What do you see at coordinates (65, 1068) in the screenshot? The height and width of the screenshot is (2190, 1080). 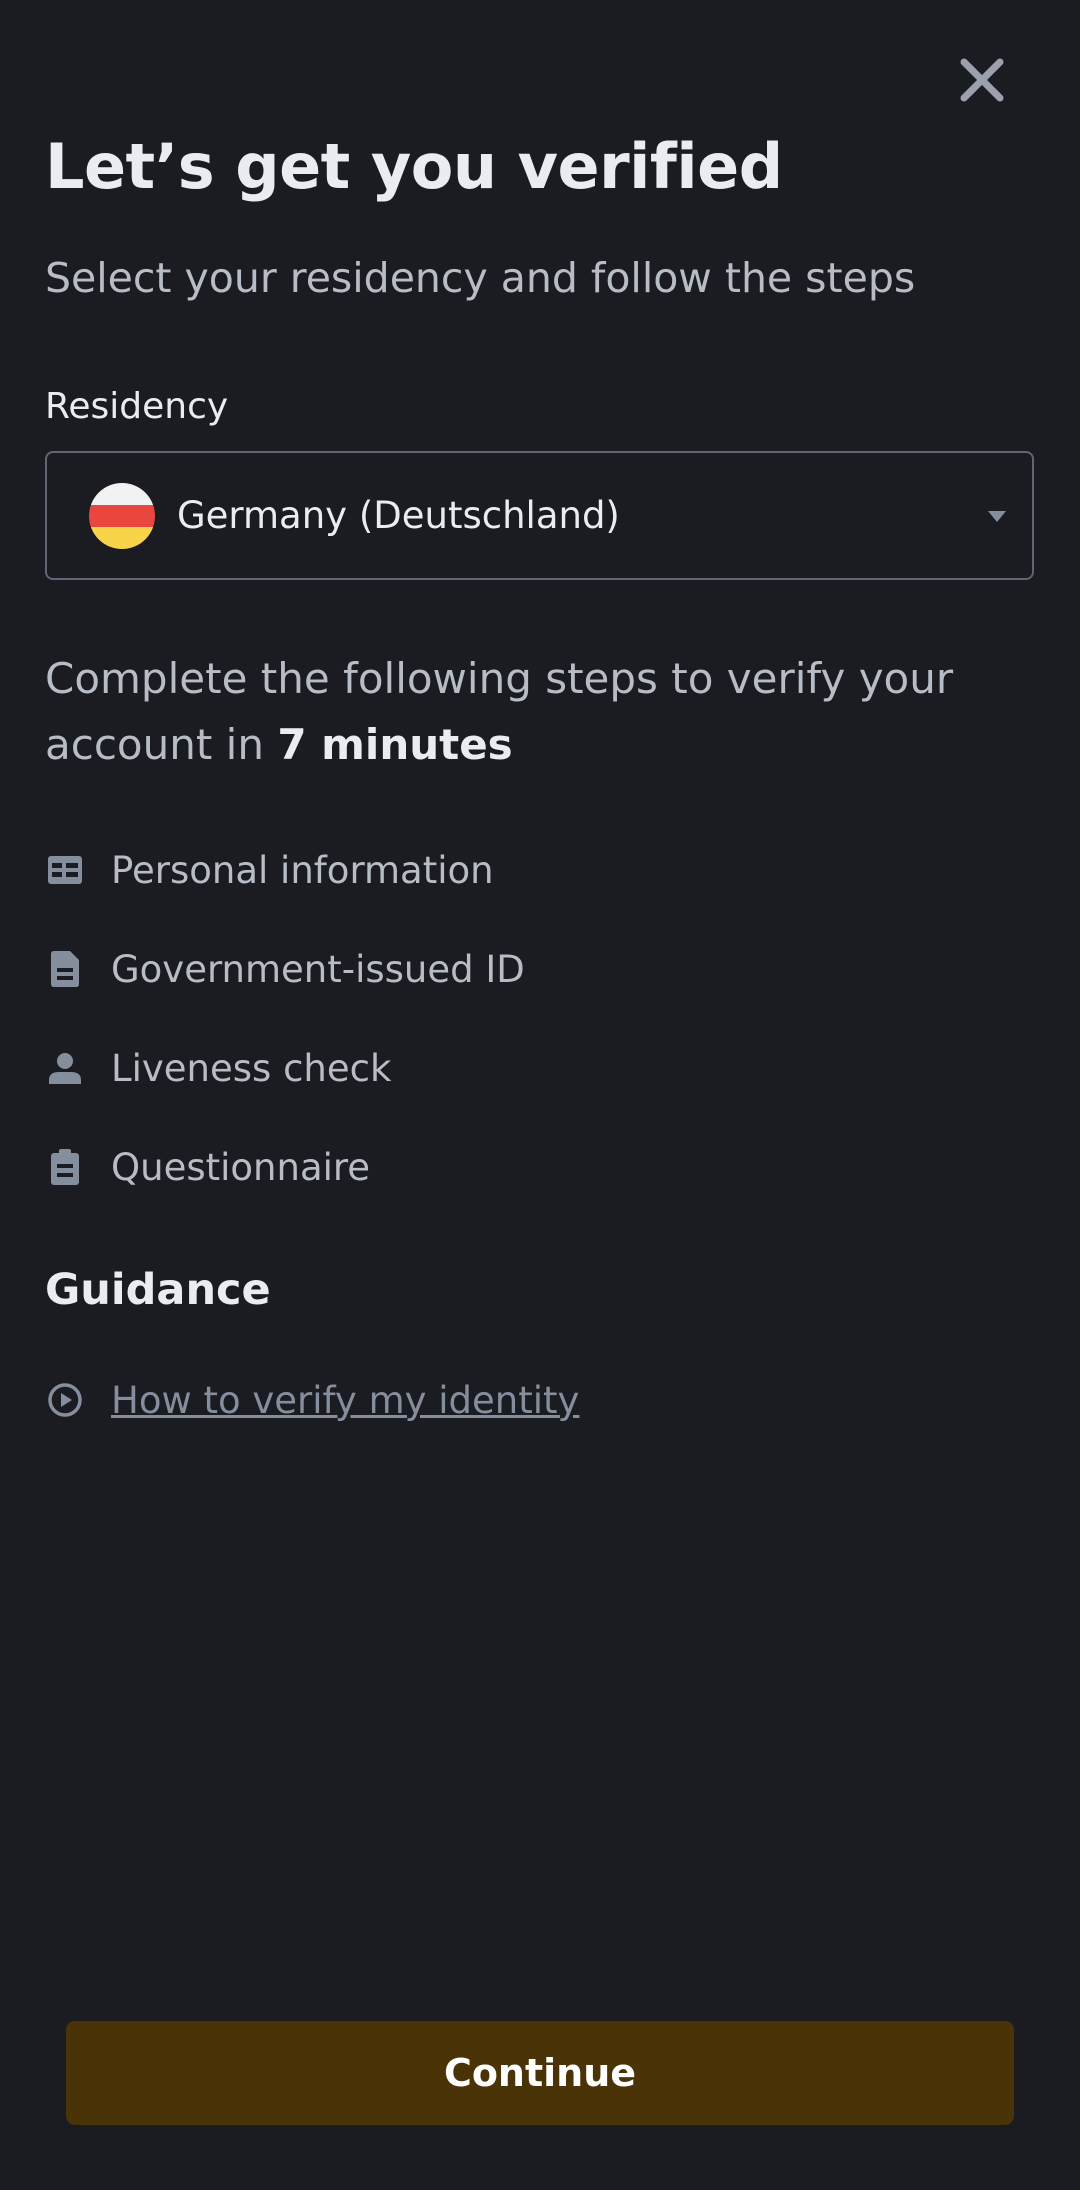 I see `person-icon` at bounding box center [65, 1068].